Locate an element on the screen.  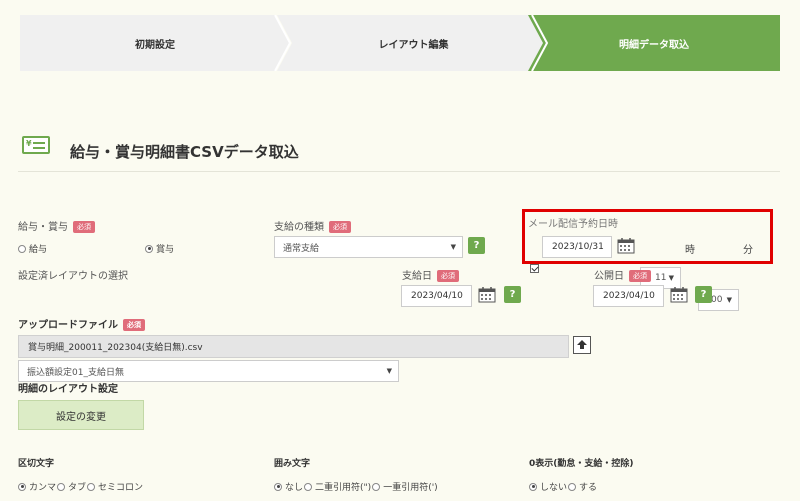
mail-schedule-checkbox is located at coordinates (534, 268).